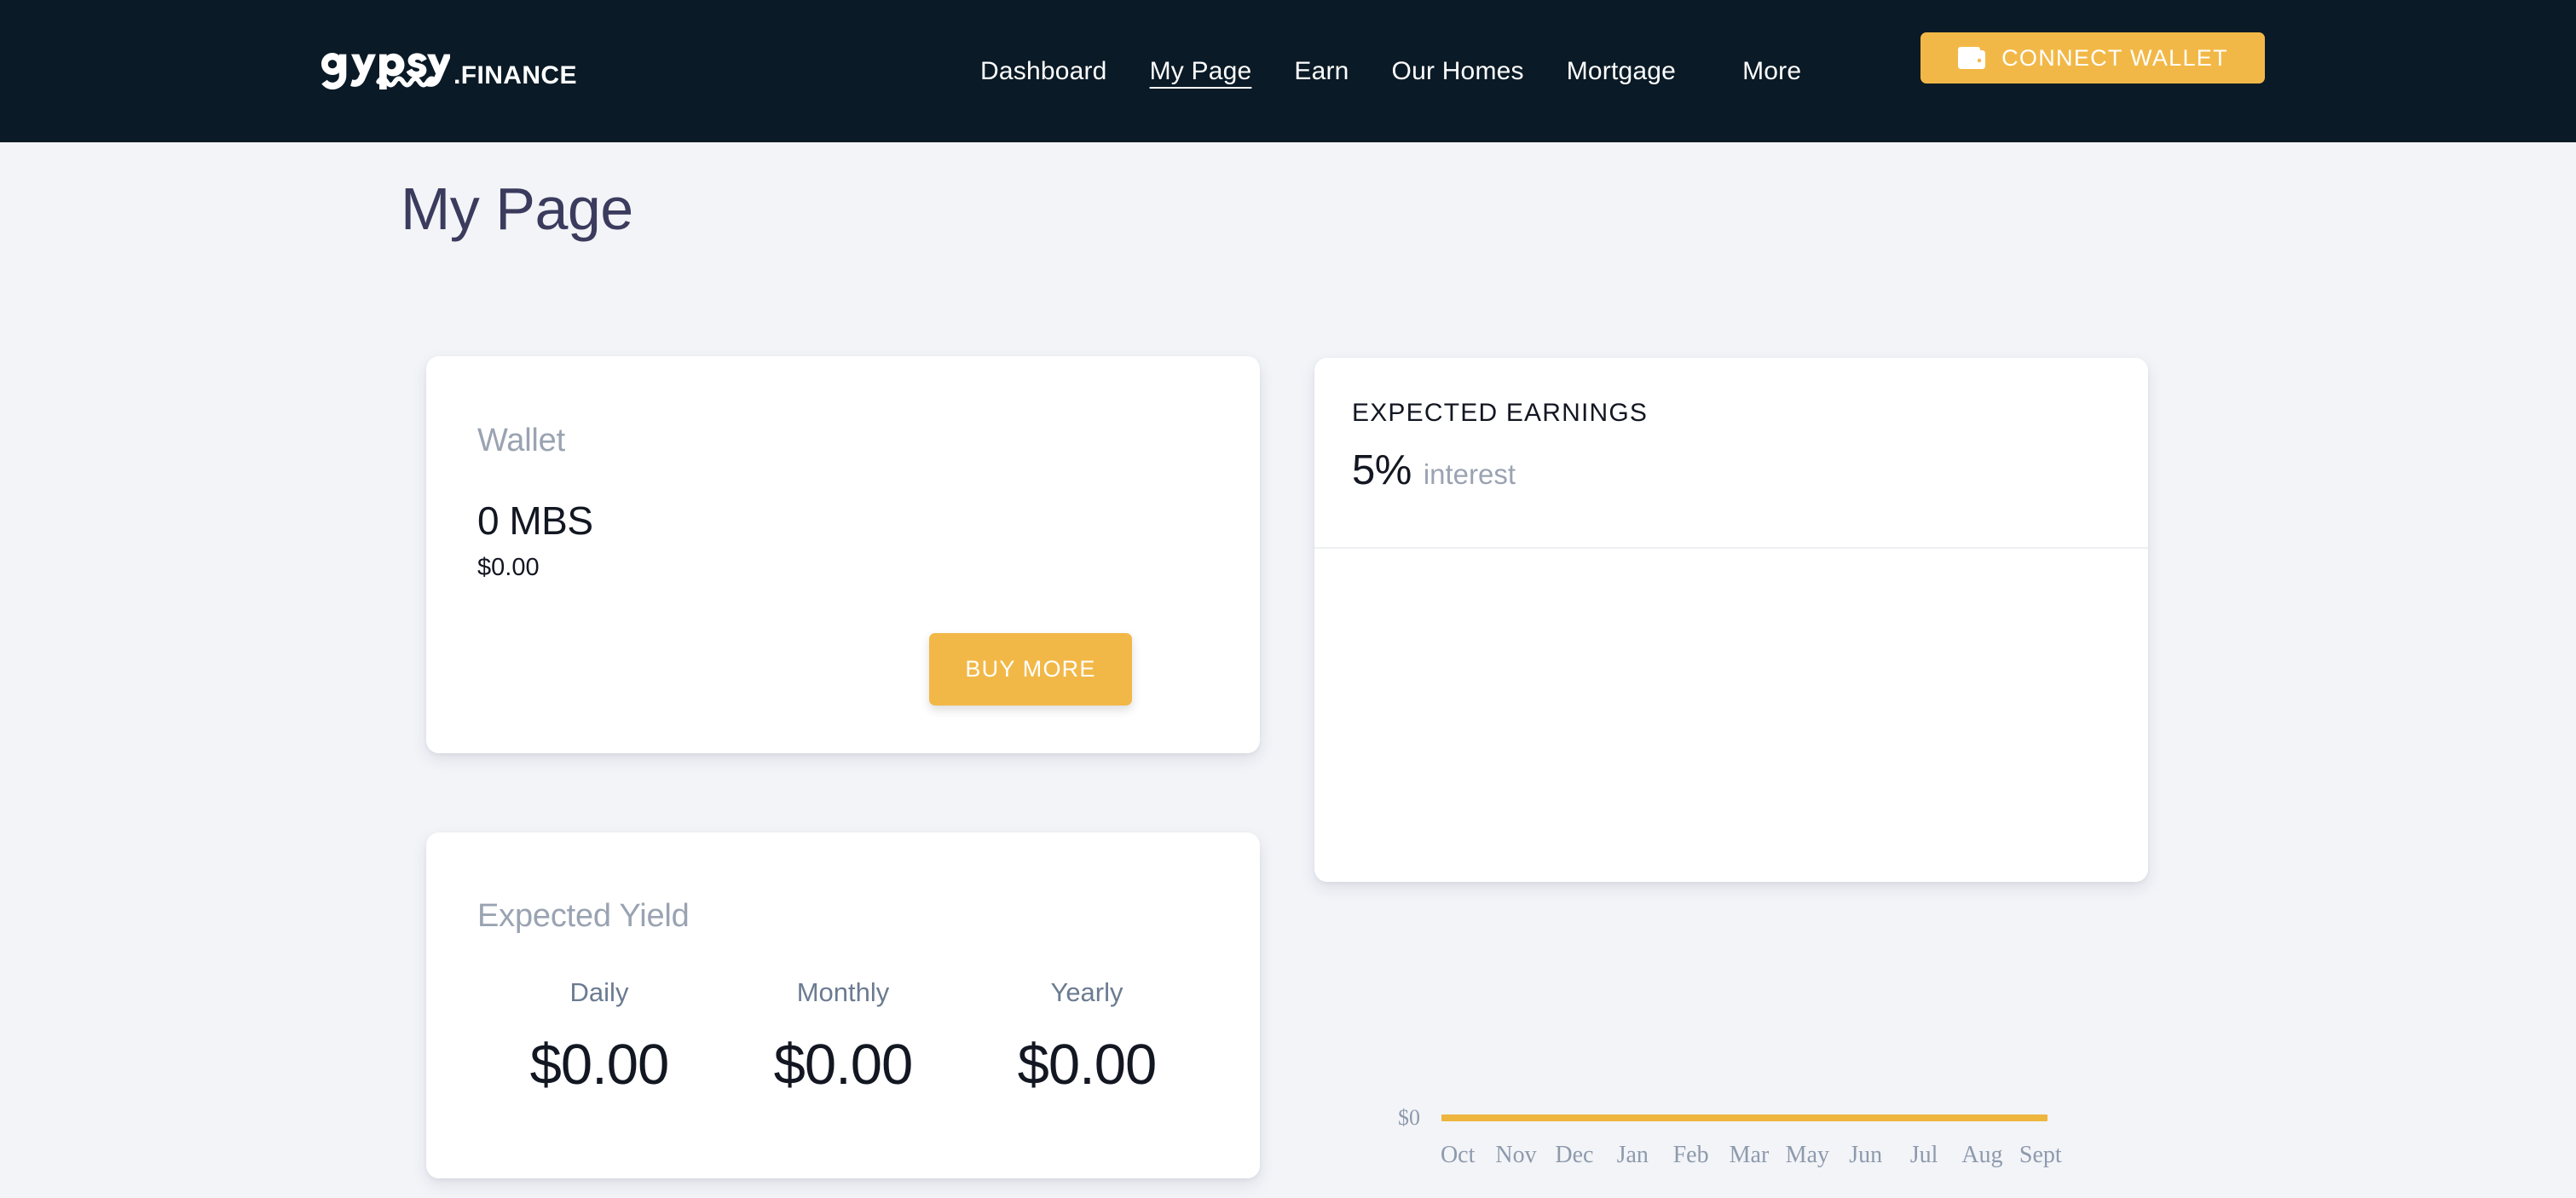 This screenshot has width=2576, height=1198. Describe the element at coordinates (1690, 1155) in the screenshot. I see `chart-x-tick-feb: Feb` at that location.